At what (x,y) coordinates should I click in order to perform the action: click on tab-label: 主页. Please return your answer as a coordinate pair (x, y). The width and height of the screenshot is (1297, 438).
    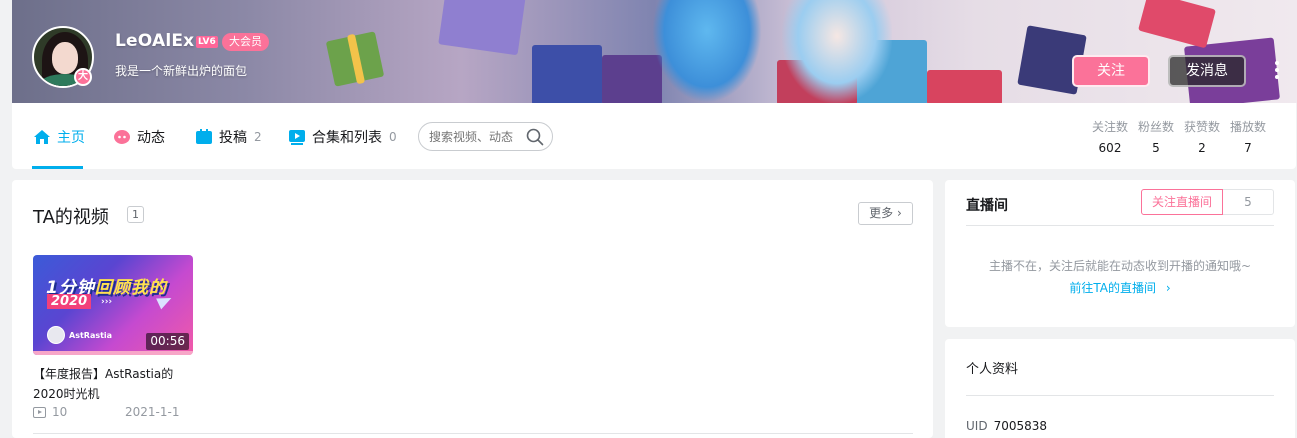
    Looking at the image, I should click on (71, 138).